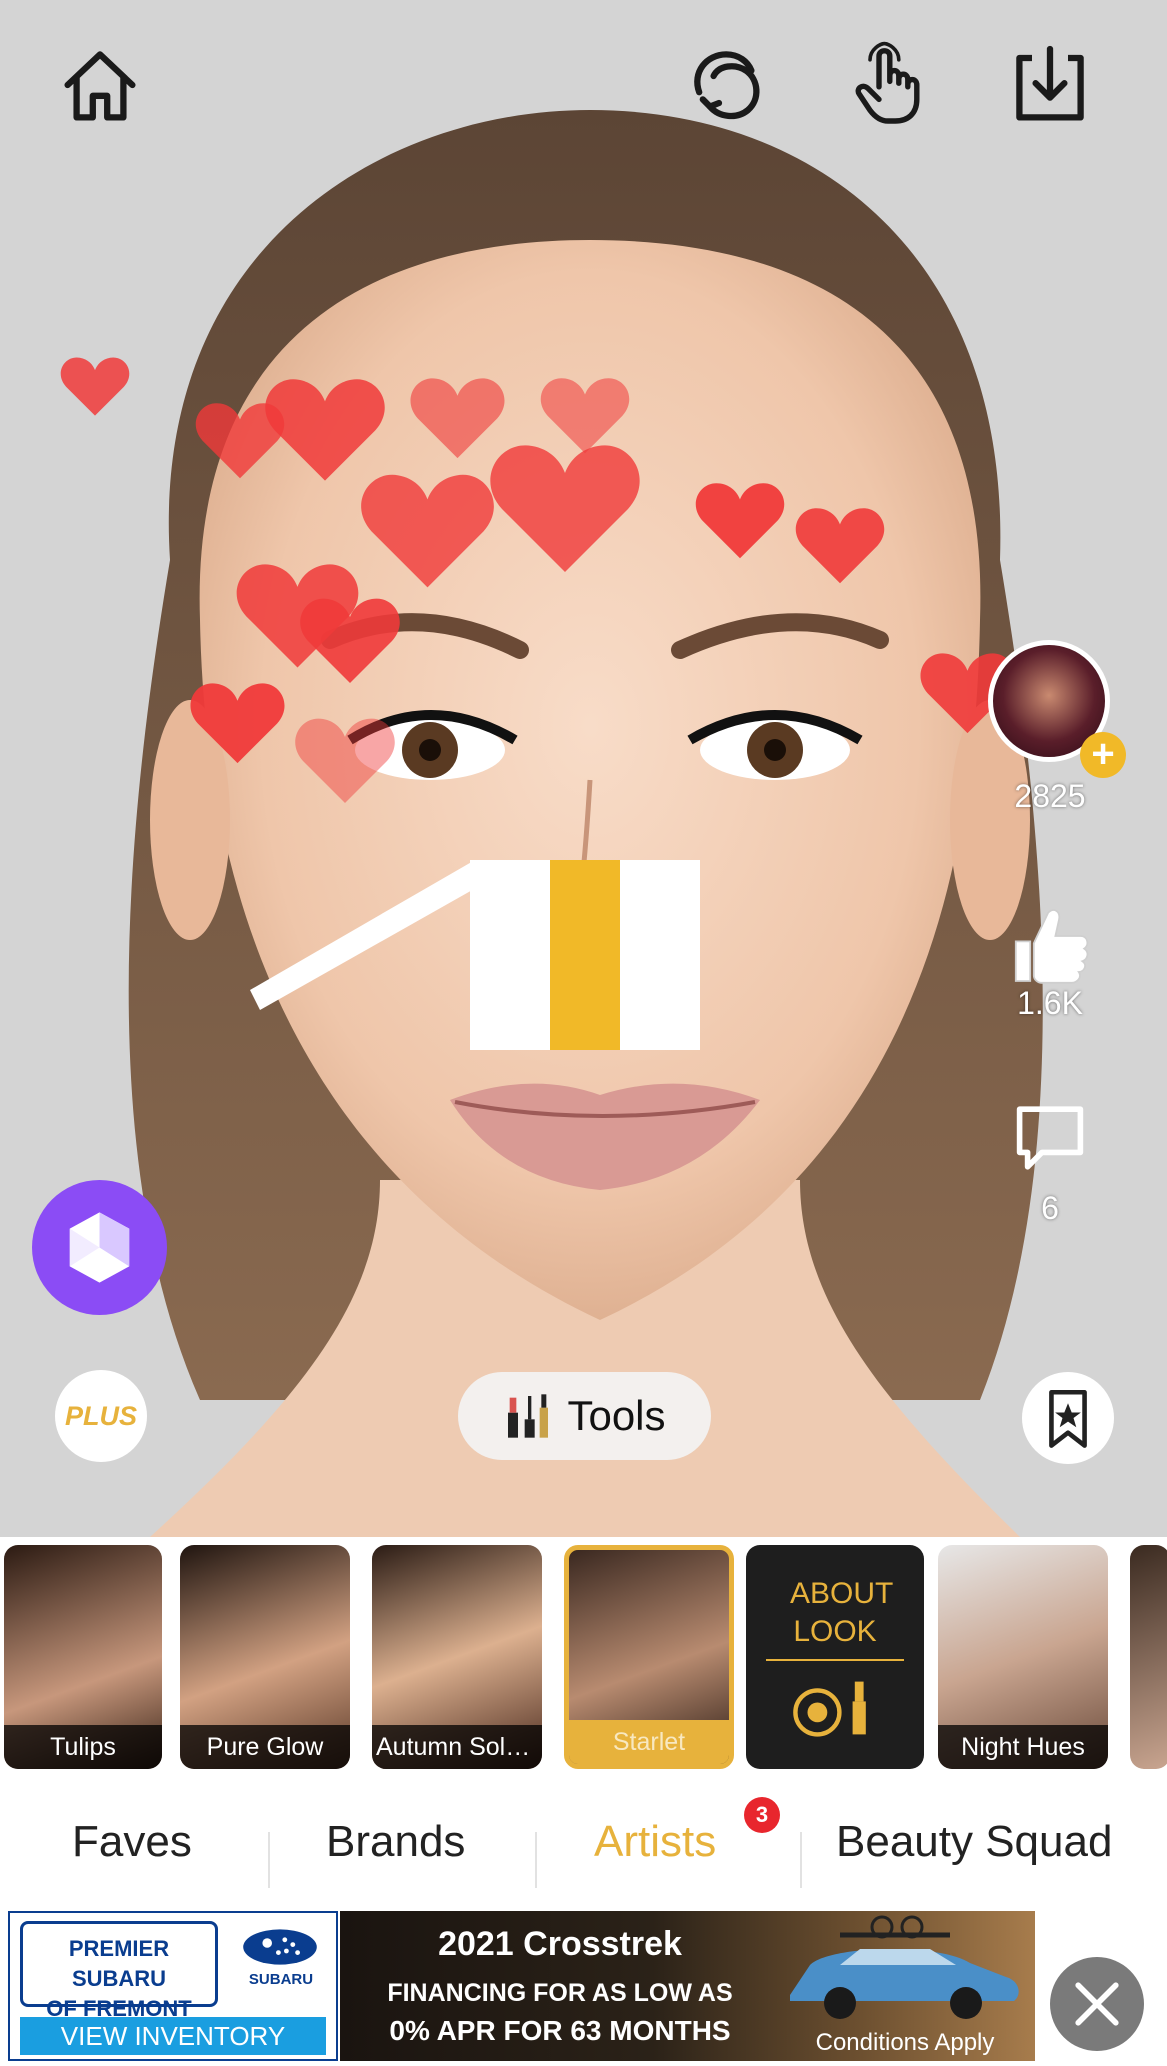 This screenshot has height=2066, width=1167. I want to click on dealer-logo: PREMIER SUBARU OF FREMONT, so click(119, 1971).